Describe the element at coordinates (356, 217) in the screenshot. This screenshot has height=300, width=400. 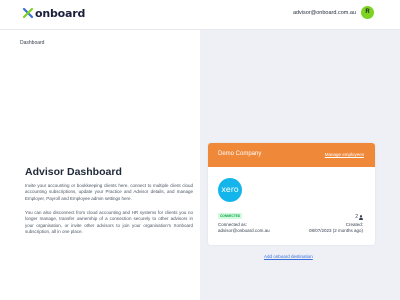
I see `user-count-value: 2` at that location.